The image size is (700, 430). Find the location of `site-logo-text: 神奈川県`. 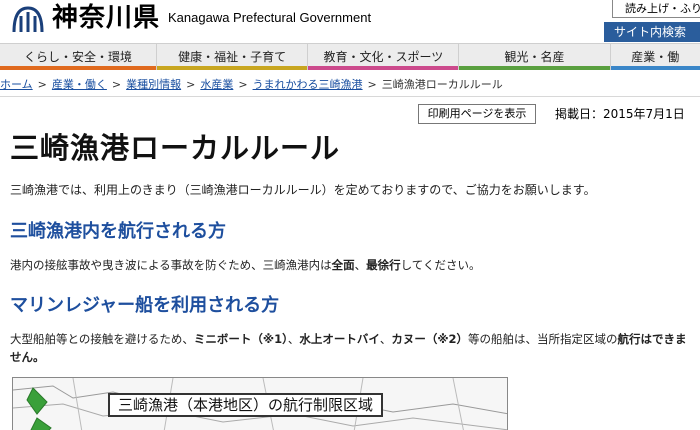

site-logo-text: 神奈川県 is located at coordinates (106, 18).